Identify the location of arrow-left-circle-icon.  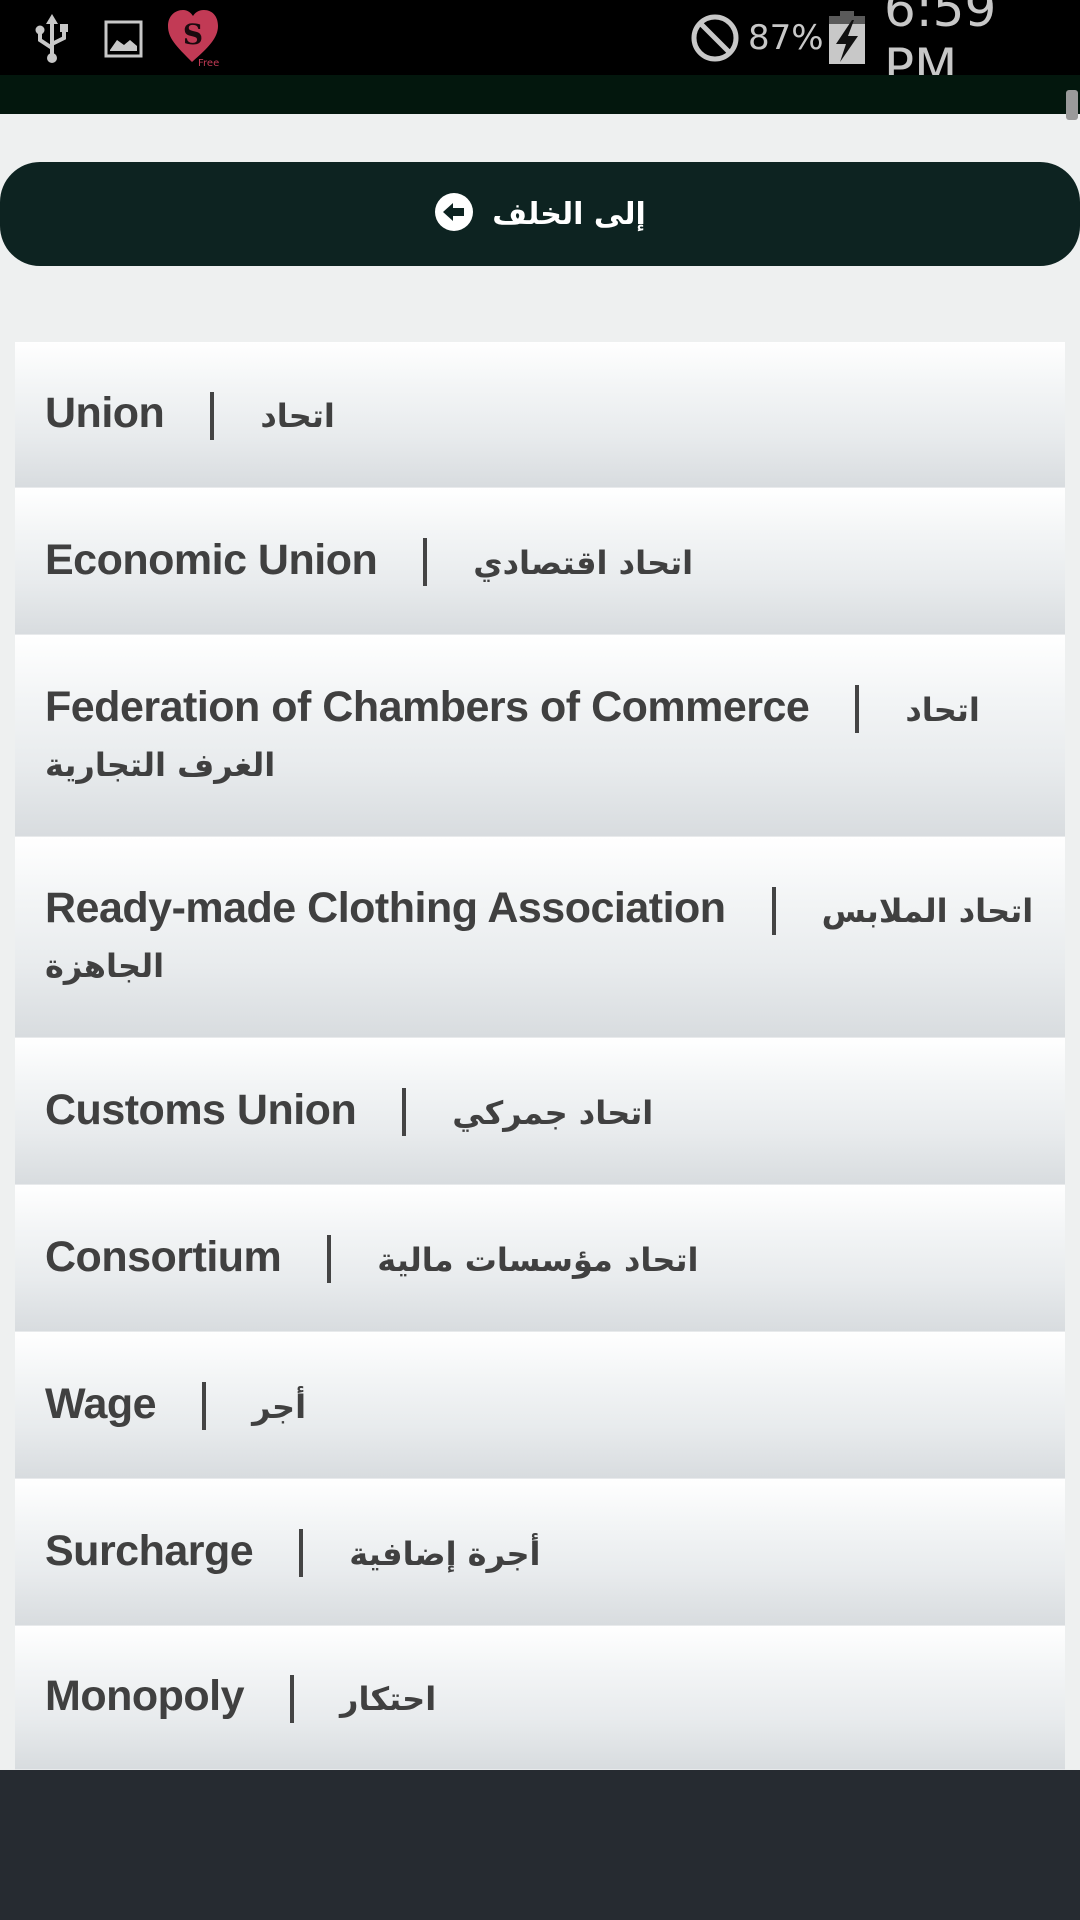
(454, 214).